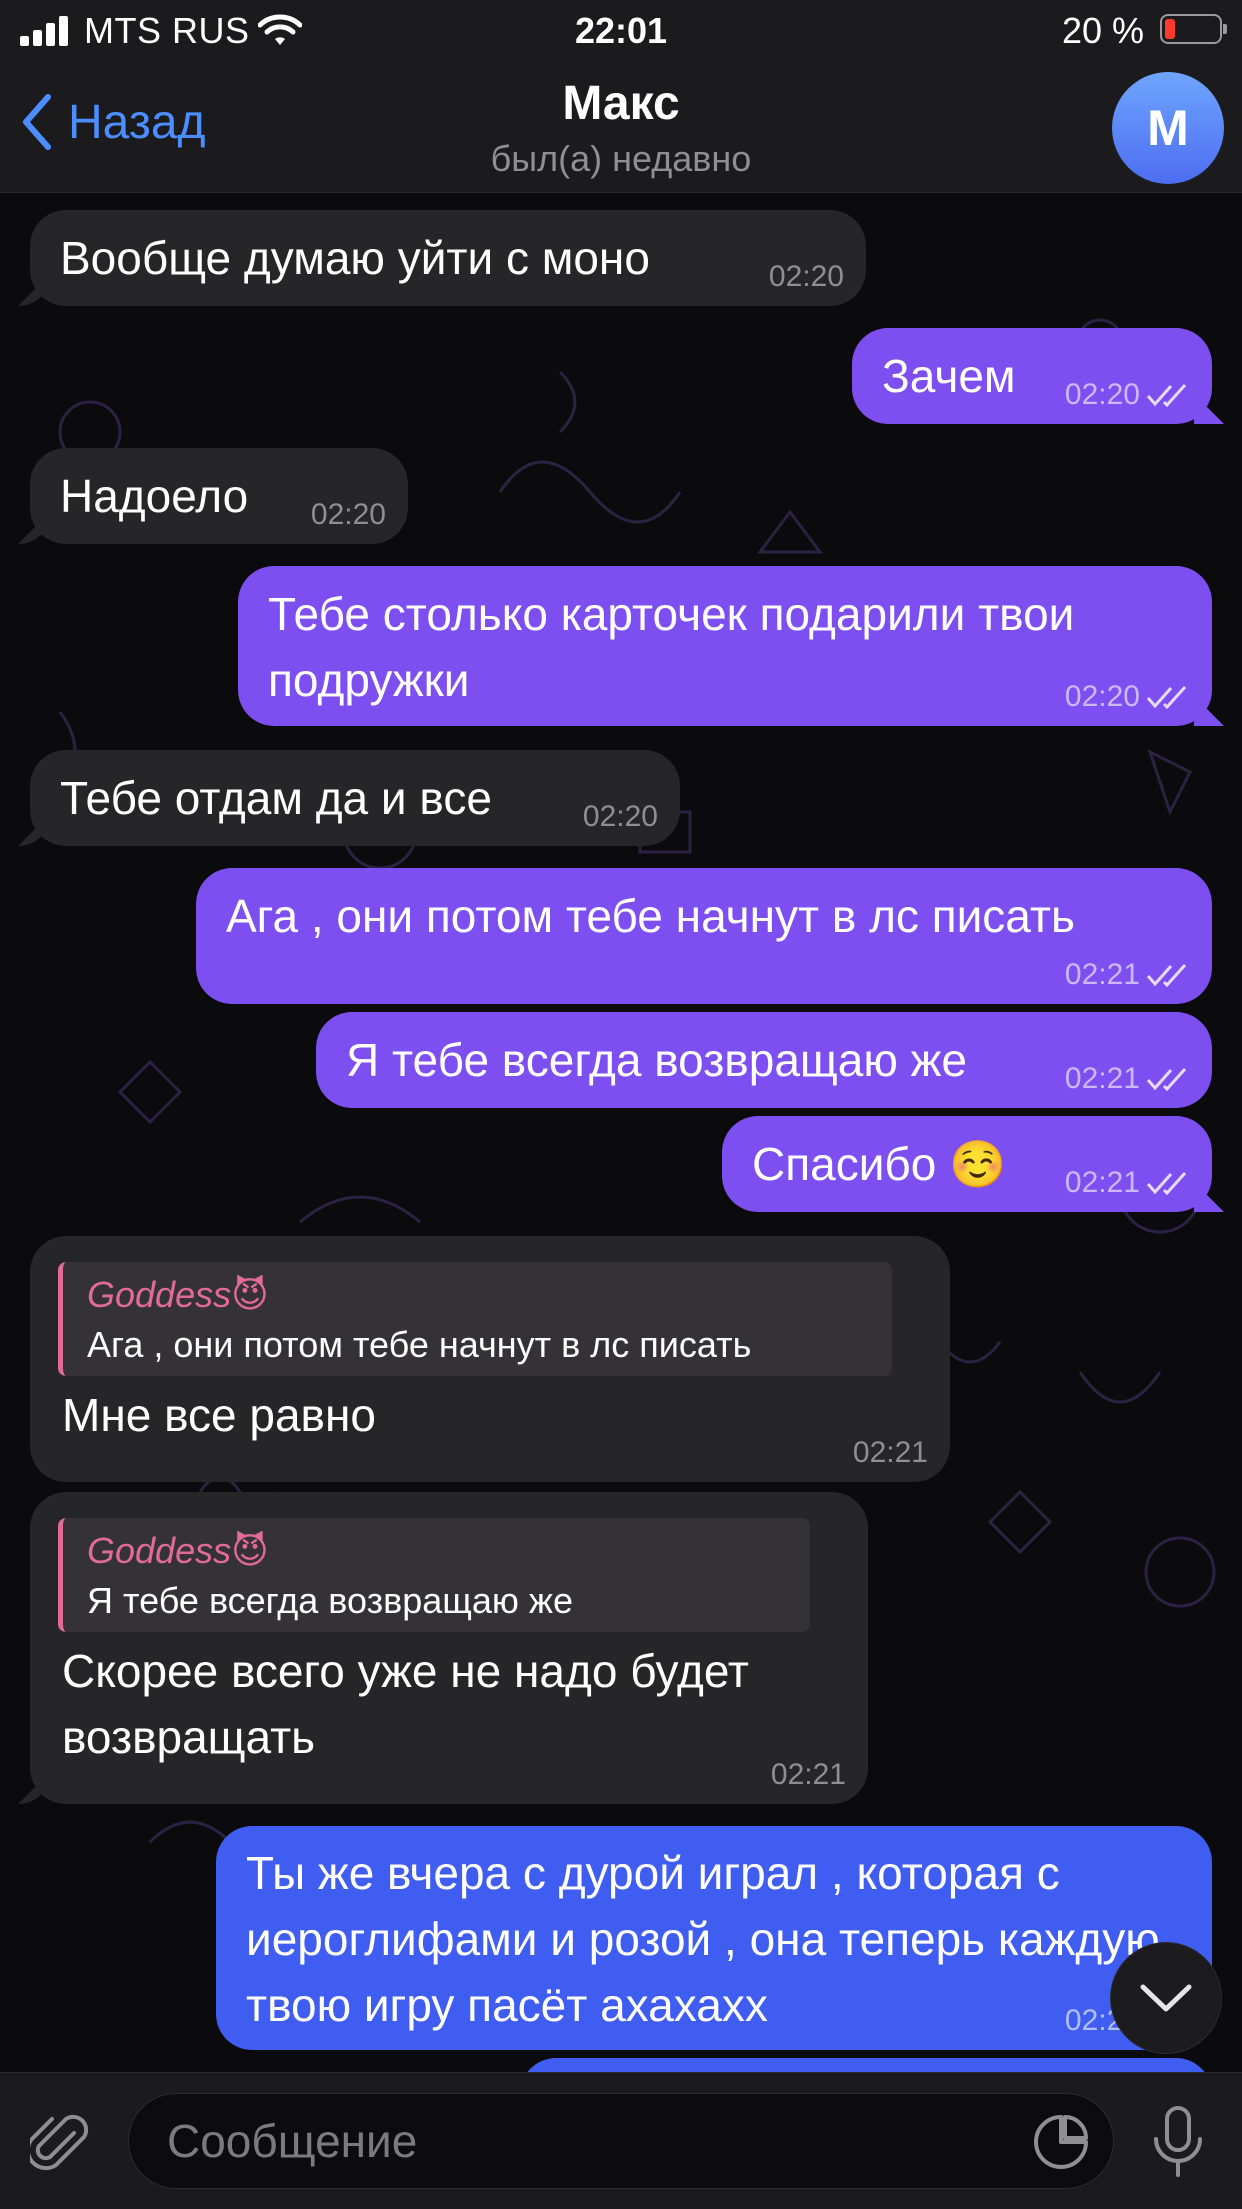 The width and height of the screenshot is (1242, 2209). I want to click on avatar: M, so click(1168, 128).